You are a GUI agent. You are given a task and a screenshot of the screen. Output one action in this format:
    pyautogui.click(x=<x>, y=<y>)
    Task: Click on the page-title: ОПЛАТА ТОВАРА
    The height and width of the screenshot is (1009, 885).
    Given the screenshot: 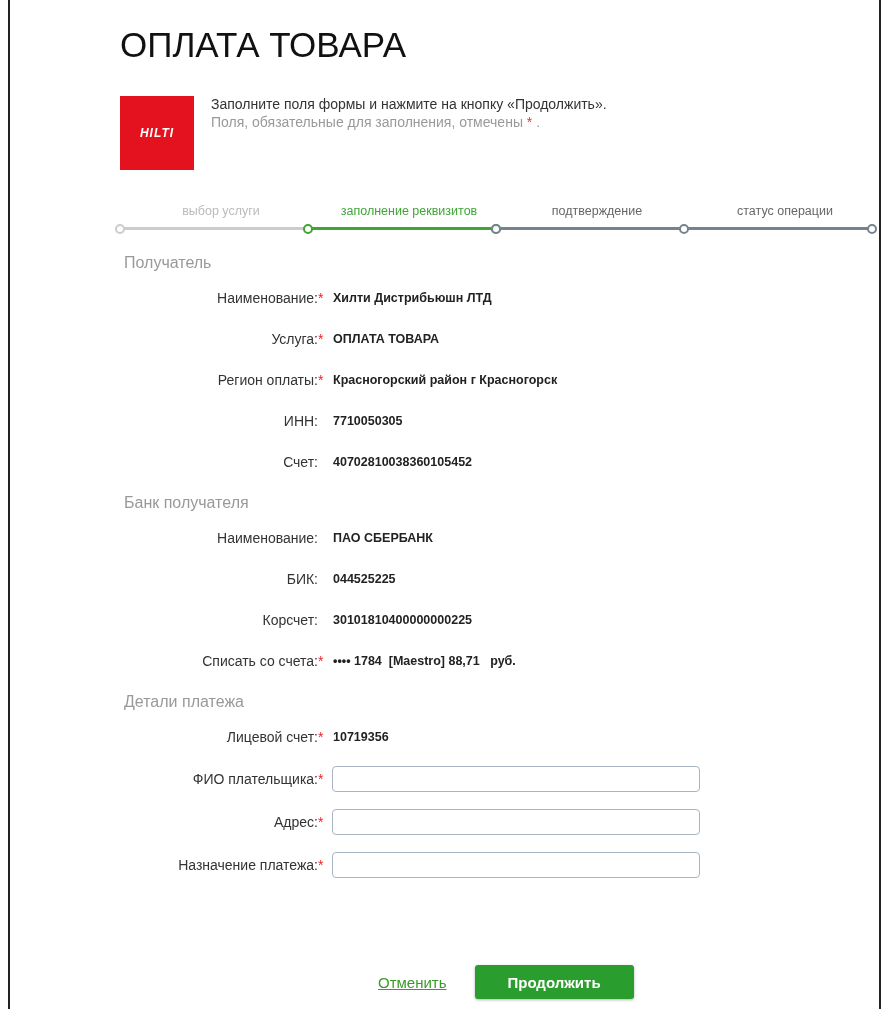 What is the action you would take?
    pyautogui.click(x=264, y=45)
    